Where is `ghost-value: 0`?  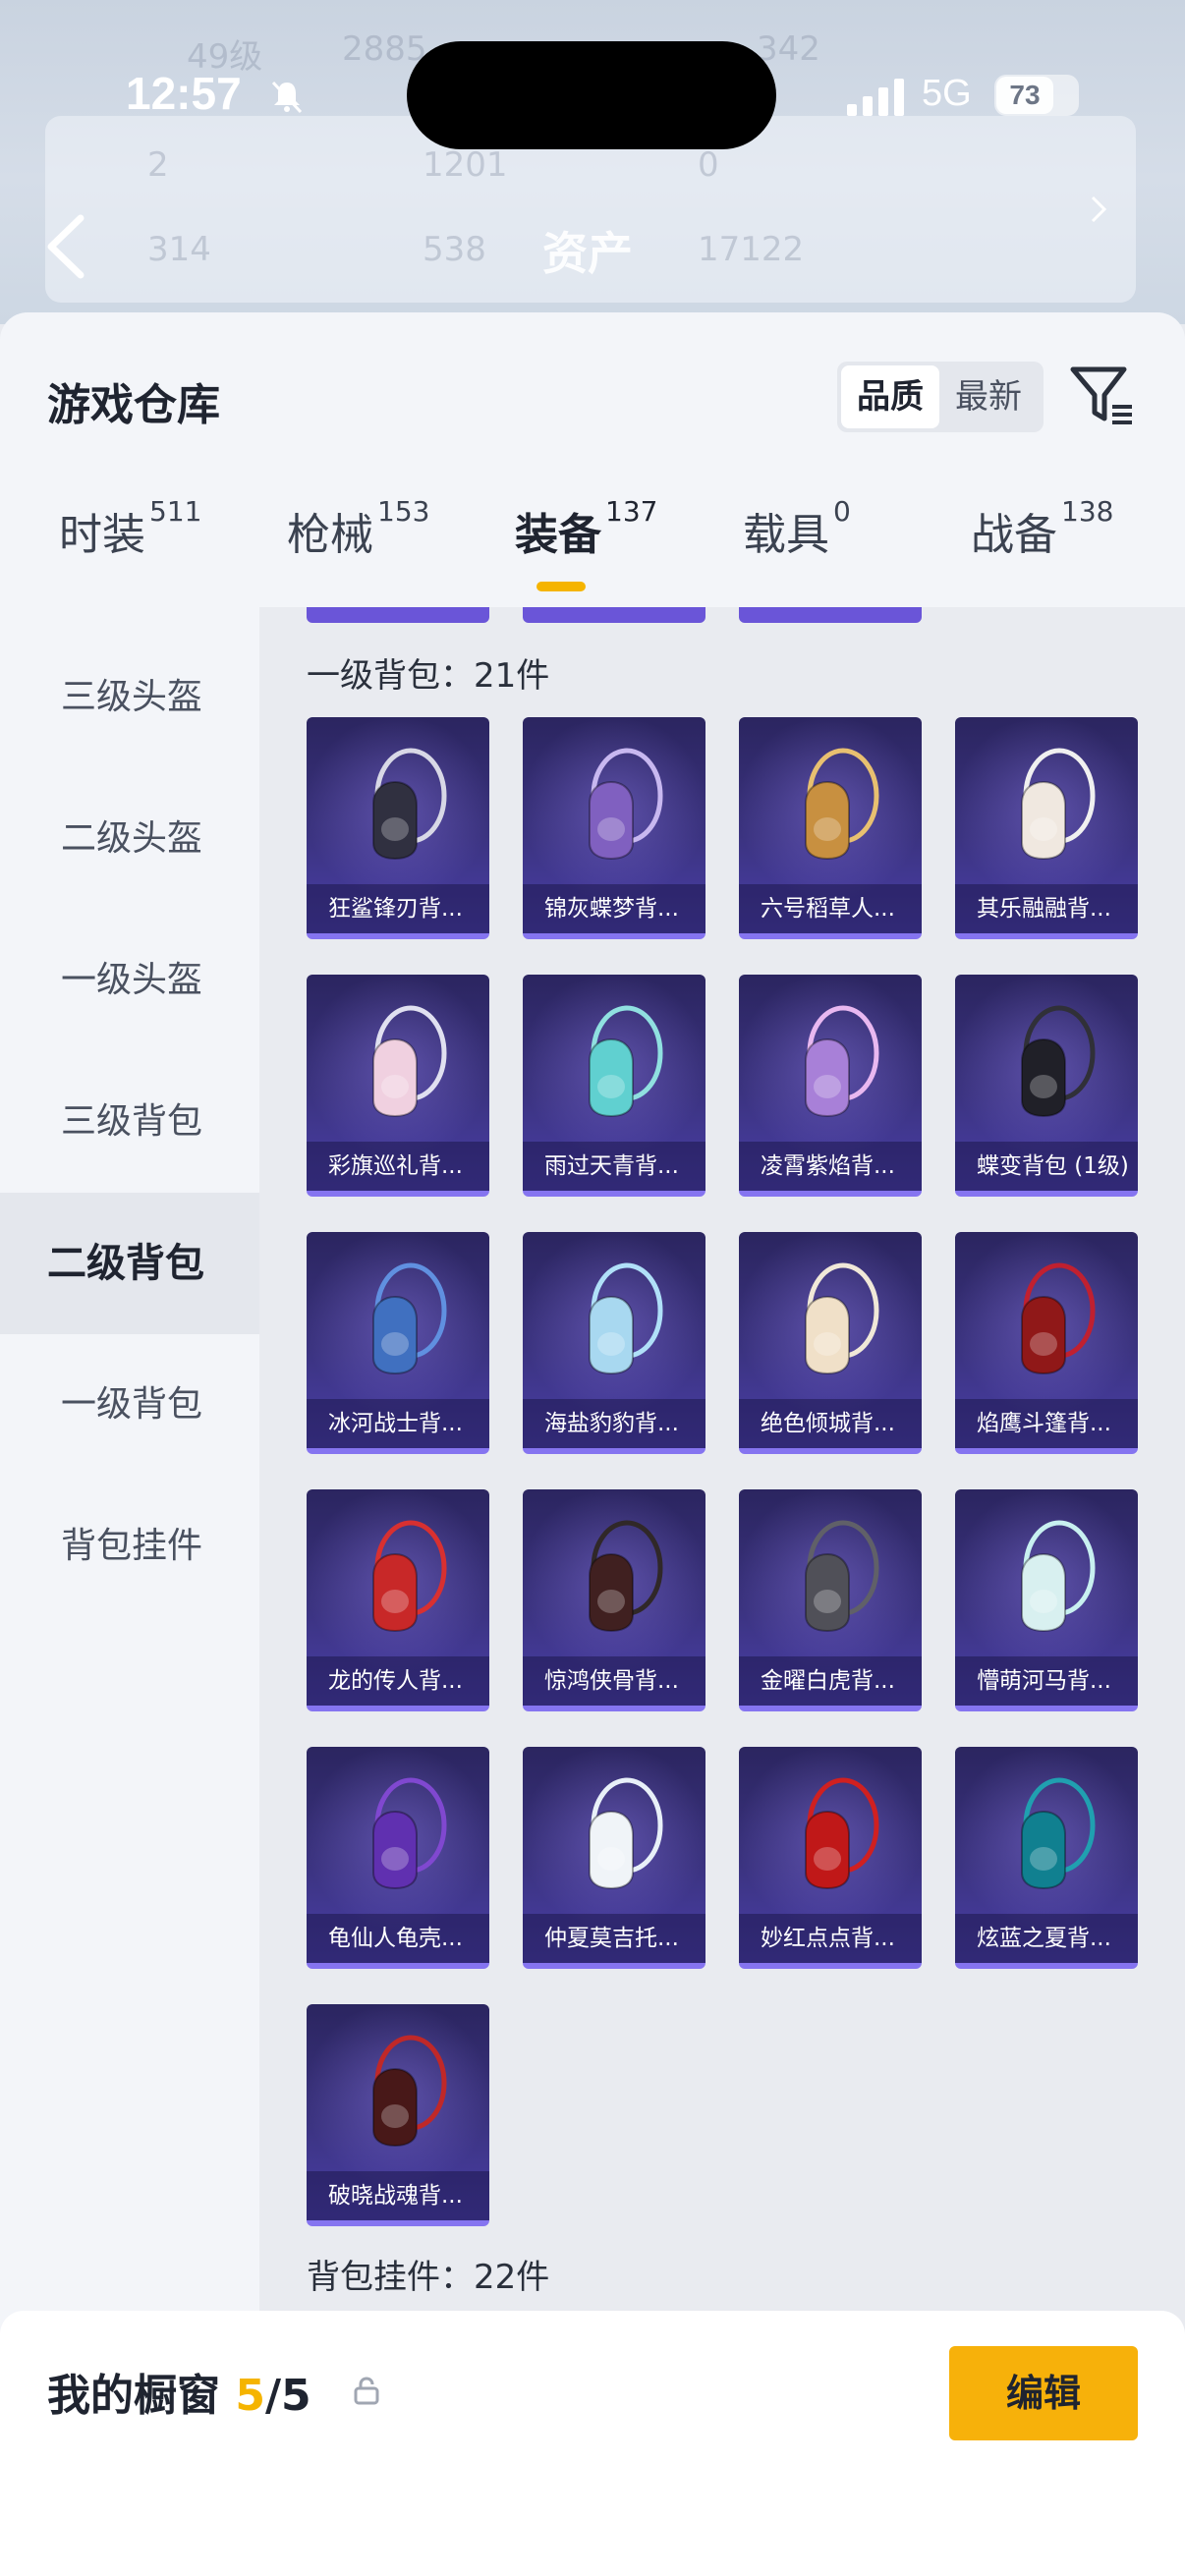 ghost-value: 0 is located at coordinates (709, 165).